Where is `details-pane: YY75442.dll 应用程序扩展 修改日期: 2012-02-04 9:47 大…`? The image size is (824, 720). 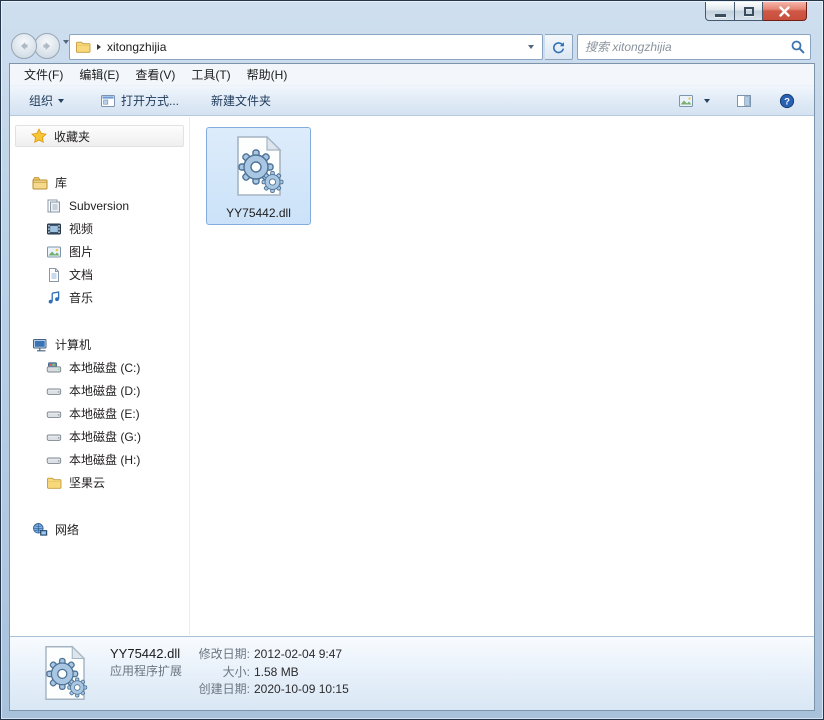
details-pane: YY75442.dll 应用程序扩展 修改日期: 2012-02-04 9:47 大… is located at coordinates (412, 673).